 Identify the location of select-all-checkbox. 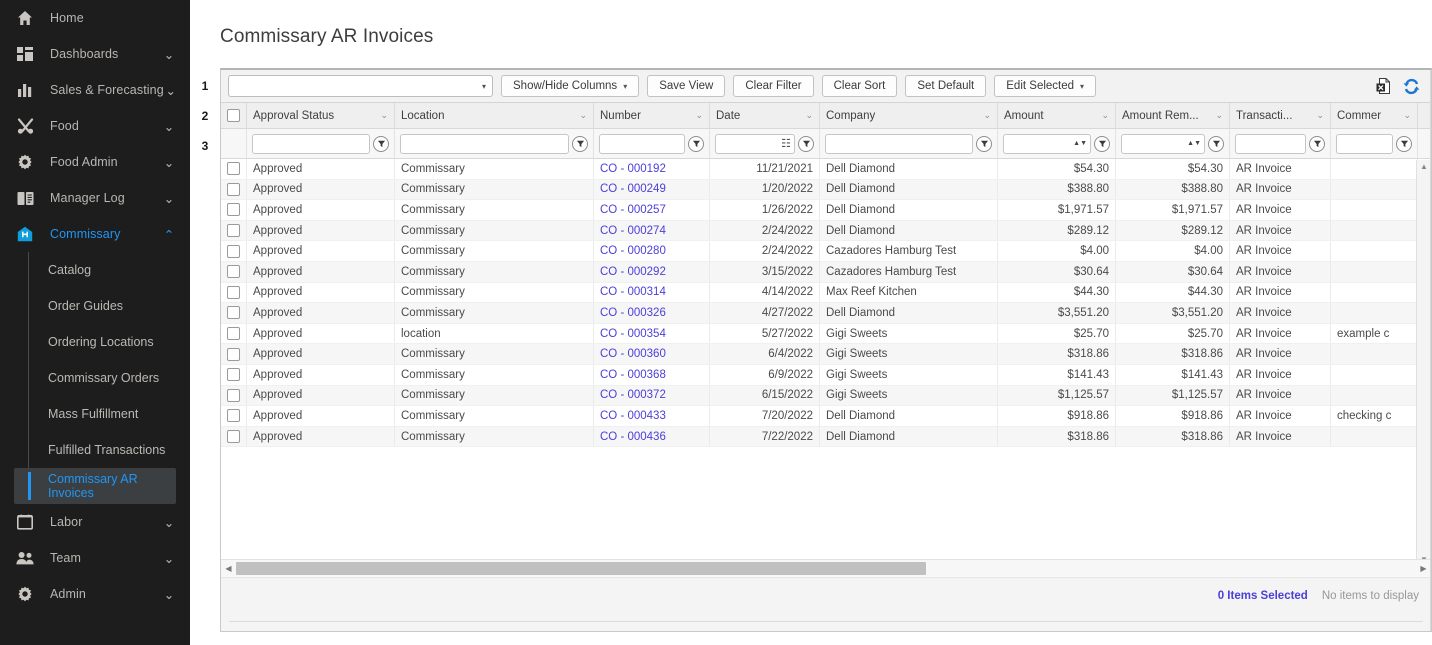
(233, 115).